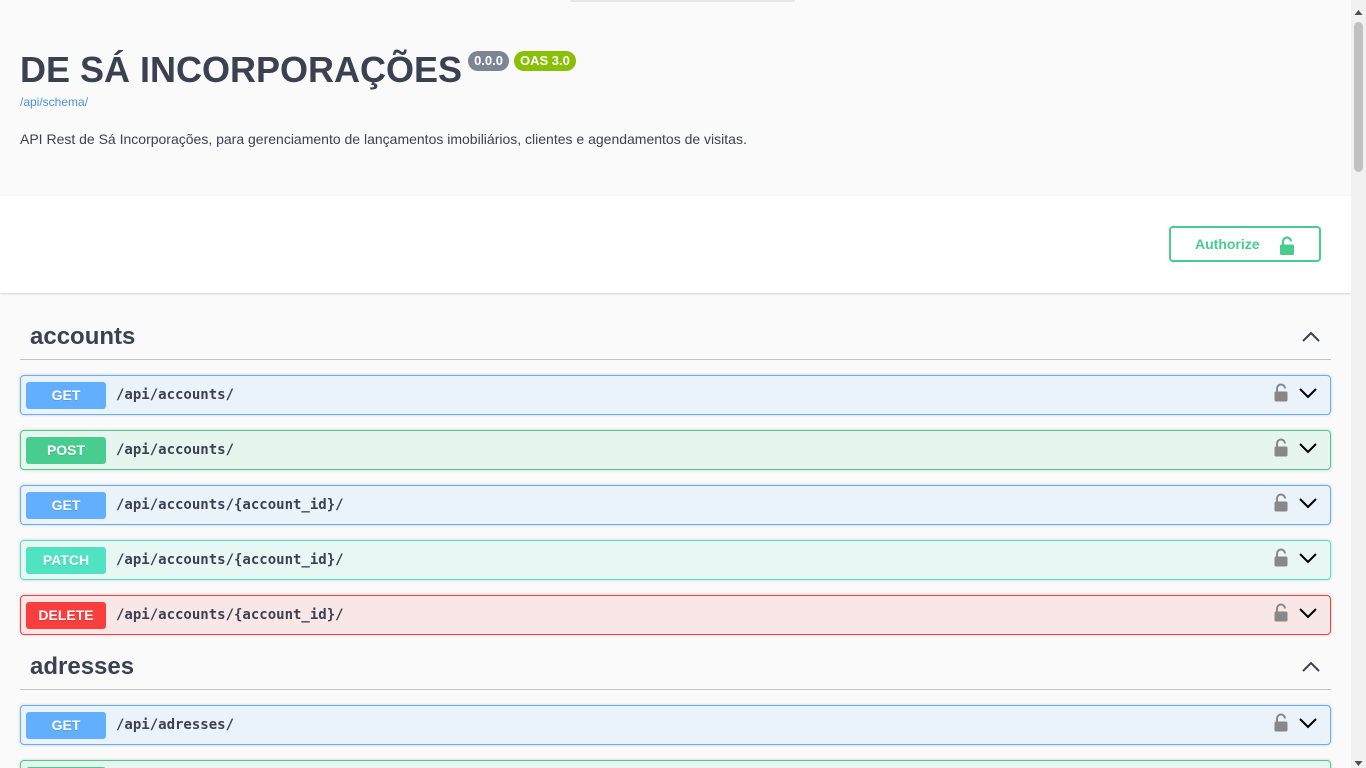  What do you see at coordinates (175, 725) in the screenshot?
I see `operation-path: /api/adresses/` at bounding box center [175, 725].